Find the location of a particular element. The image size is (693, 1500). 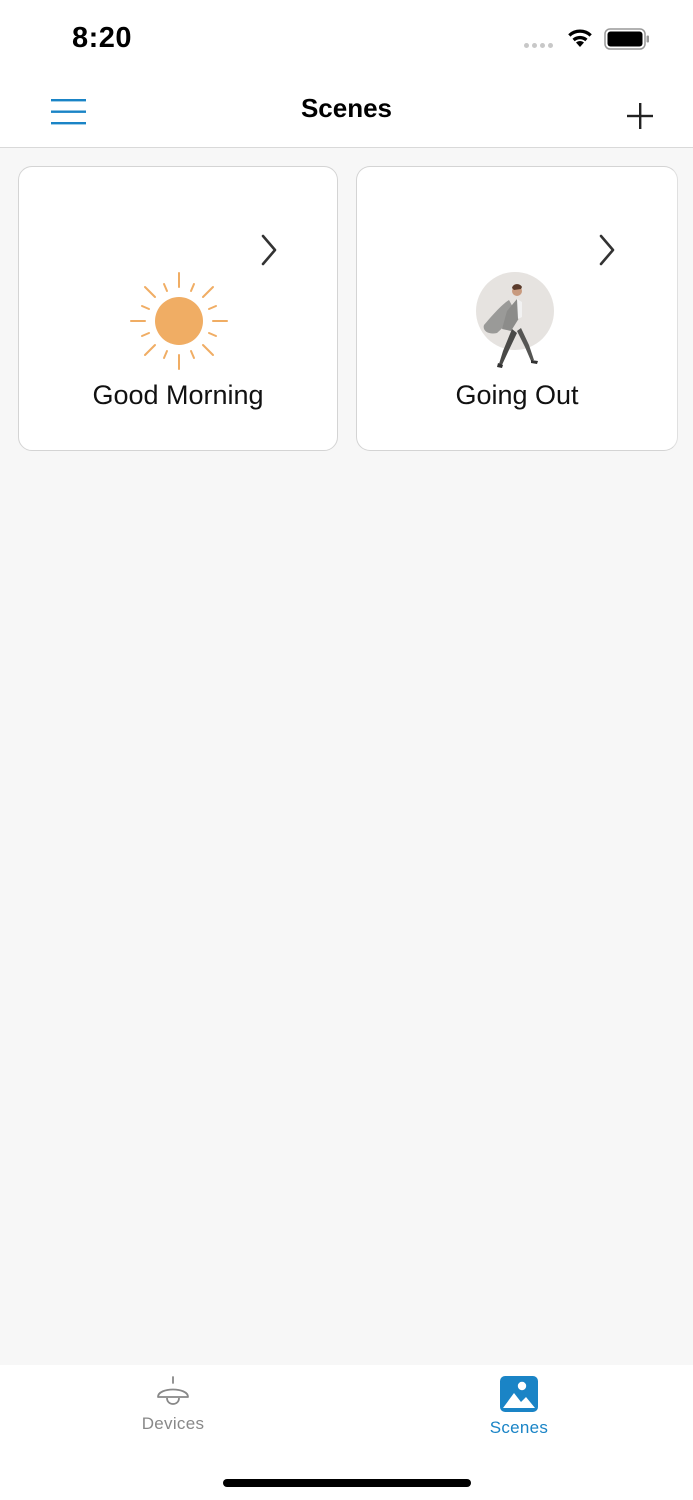

cellular-signal-icon is located at coordinates (538, 45).